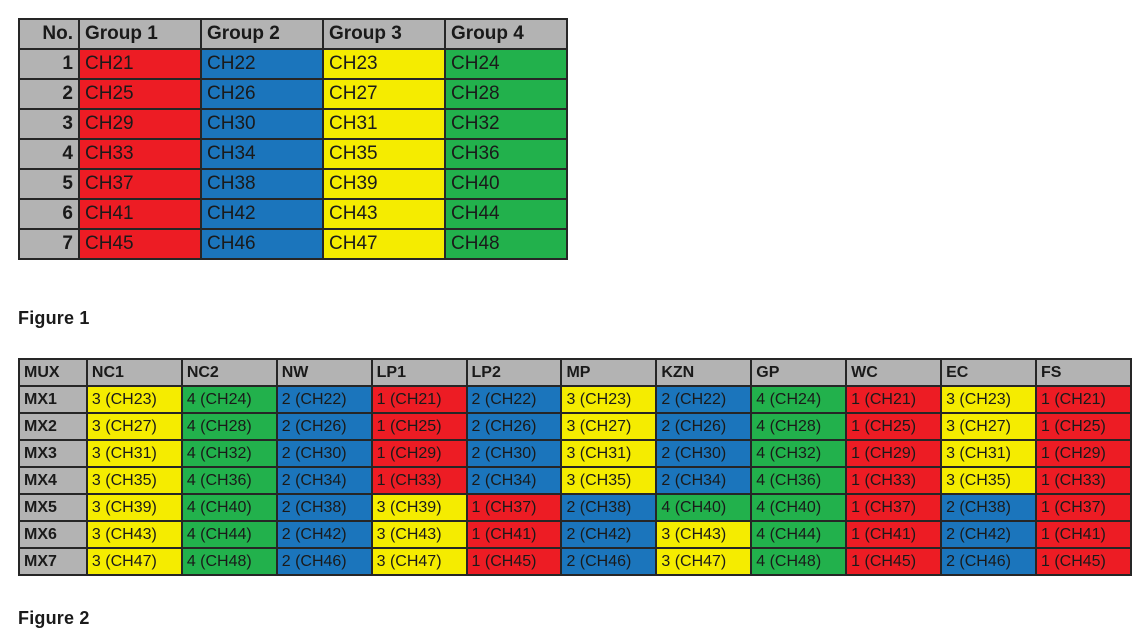 Image resolution: width=1132 pixels, height=638 pixels. I want to click on figure1-channel-cell: CH32, so click(506, 124).